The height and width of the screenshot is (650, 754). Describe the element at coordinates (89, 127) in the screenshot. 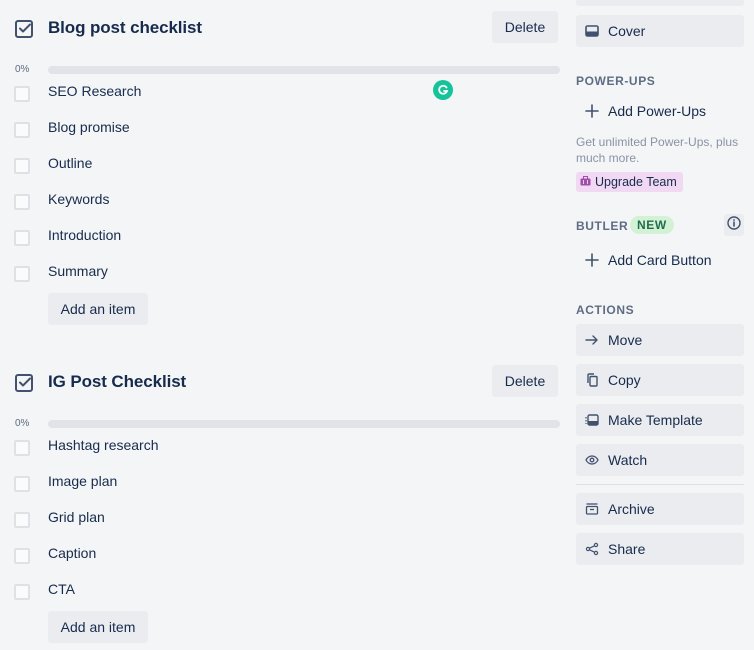

I see `item-text: Blog promise` at that location.